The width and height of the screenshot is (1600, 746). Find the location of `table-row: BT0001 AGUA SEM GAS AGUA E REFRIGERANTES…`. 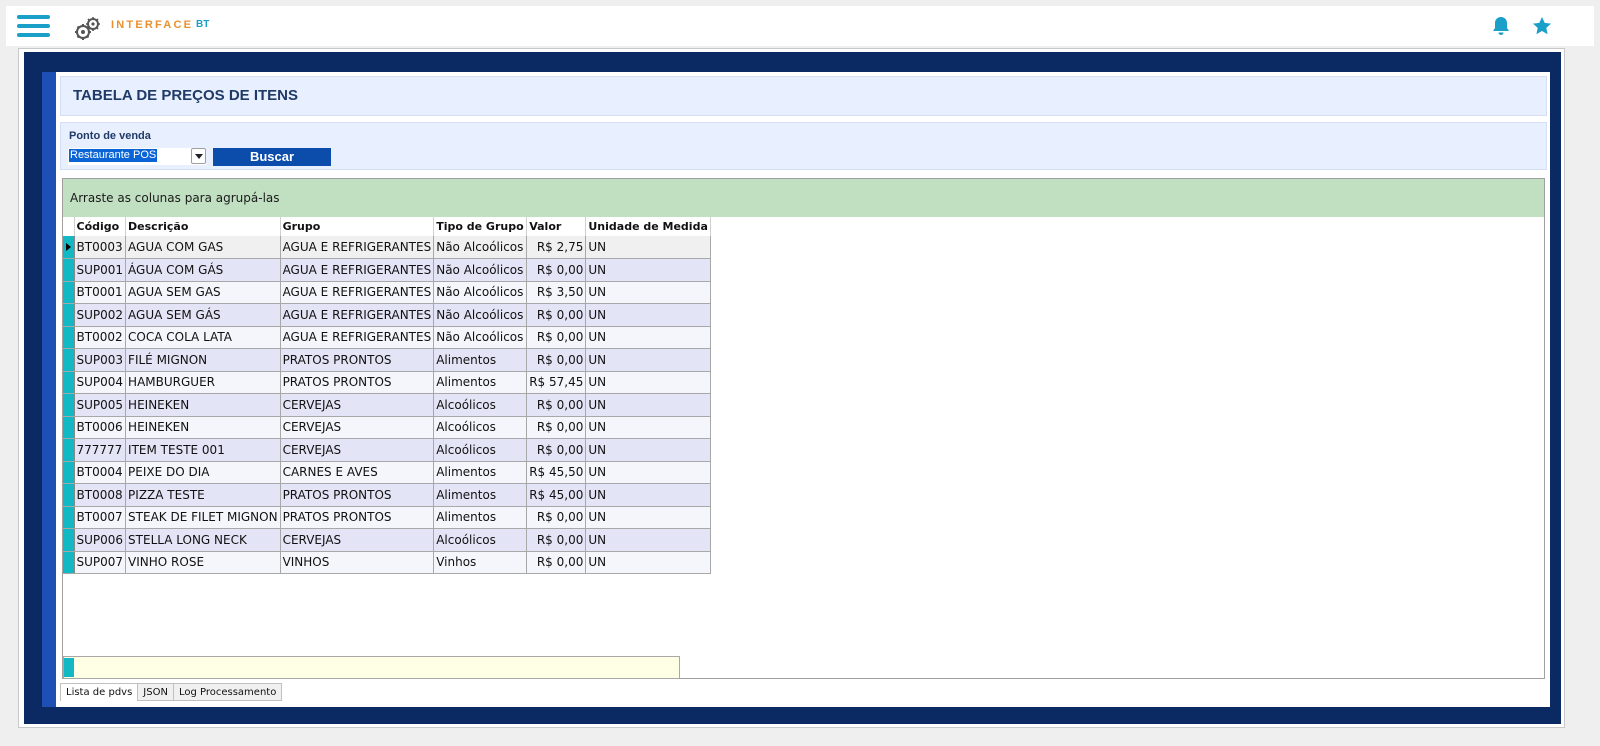

table-row: BT0001 AGUA SEM GAS AGUA E REFRIGERANTES… is located at coordinates (387, 292).